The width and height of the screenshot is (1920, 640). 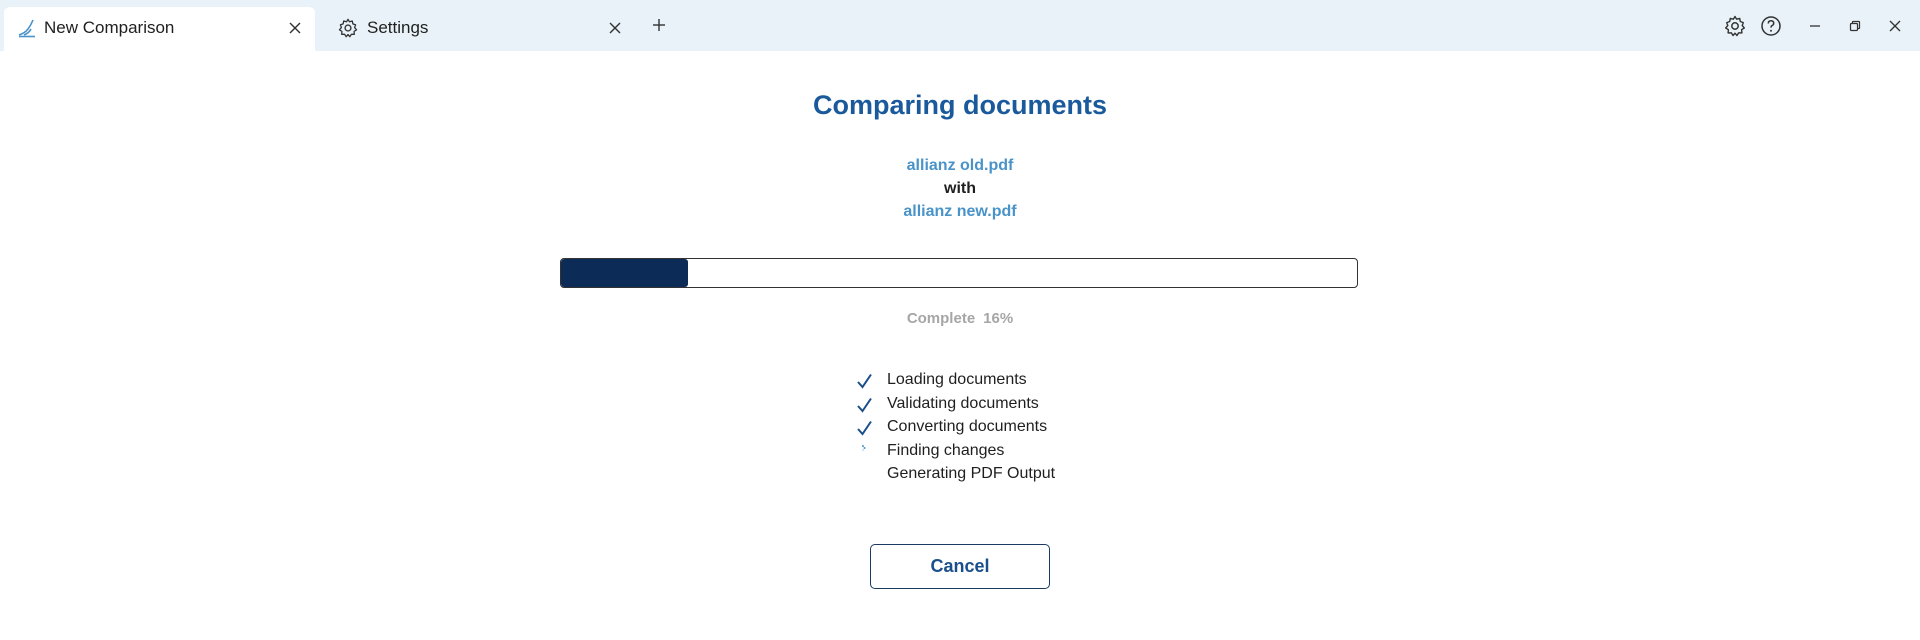 What do you see at coordinates (946, 450) in the screenshot?
I see `step-label: Finding changes` at bounding box center [946, 450].